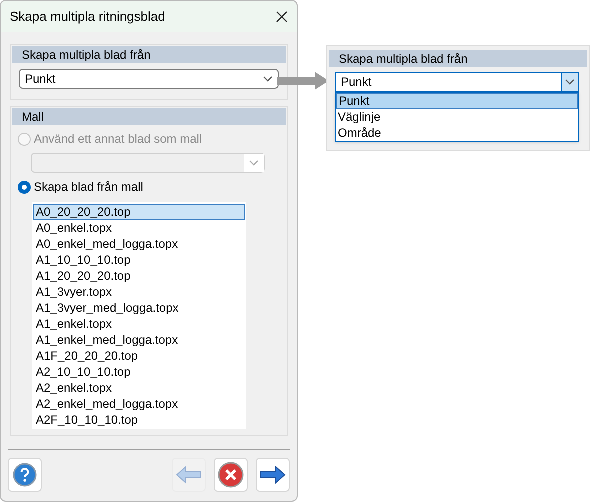 The width and height of the screenshot is (591, 502). What do you see at coordinates (139, 420) in the screenshot?
I see `template-item: A2F_10_10_10.top` at bounding box center [139, 420].